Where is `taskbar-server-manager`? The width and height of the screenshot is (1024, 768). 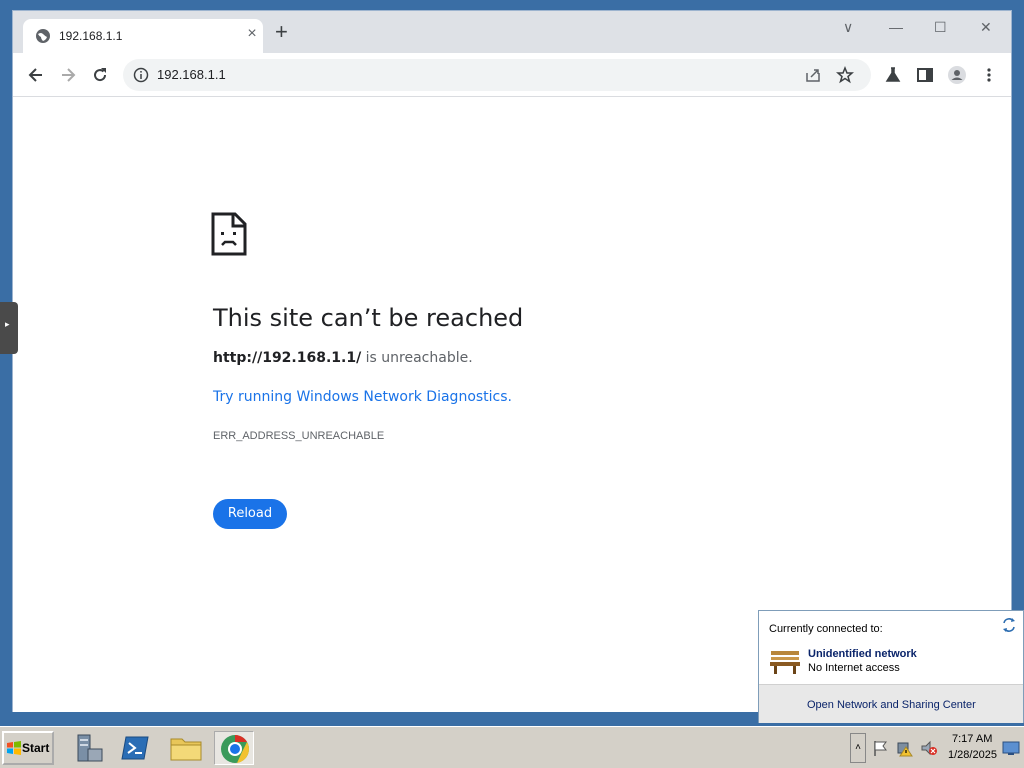 taskbar-server-manager is located at coordinates (88, 748).